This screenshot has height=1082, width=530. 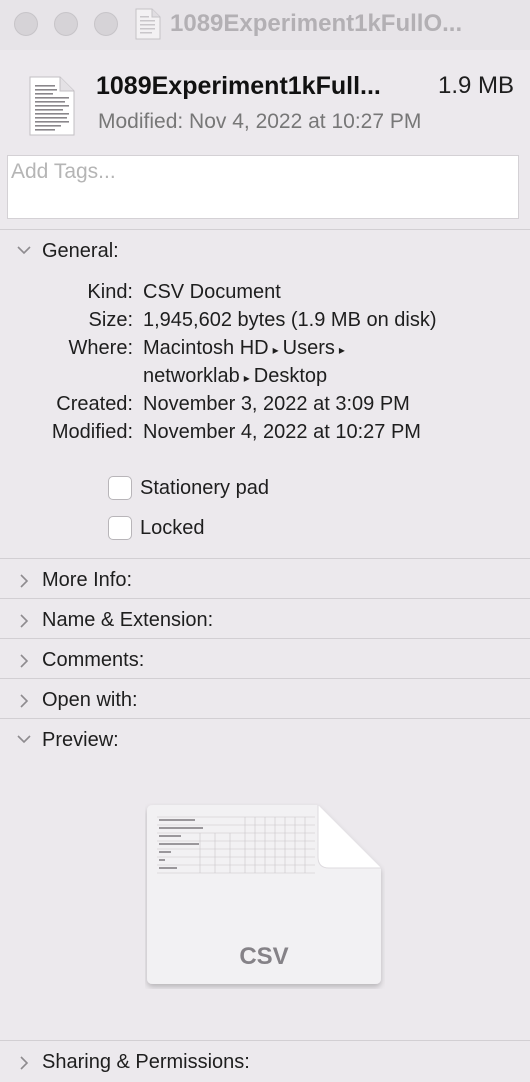 I want to click on csv-type-label: CSV, so click(x=263, y=956).